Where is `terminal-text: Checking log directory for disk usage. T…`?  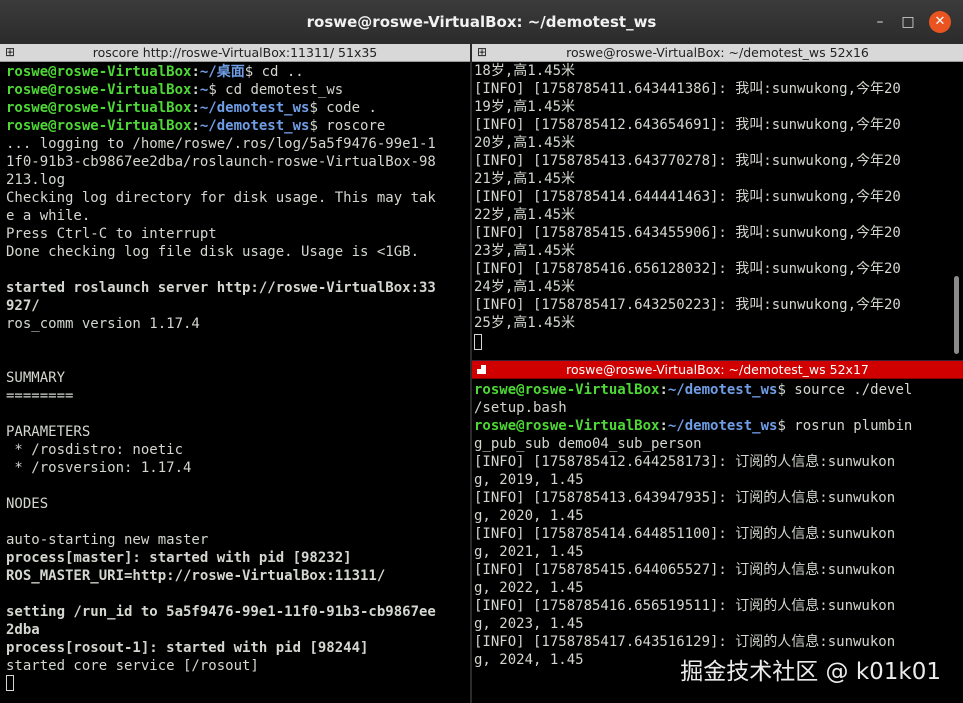 terminal-text: Checking log directory for disk usage. T… is located at coordinates (221, 198).